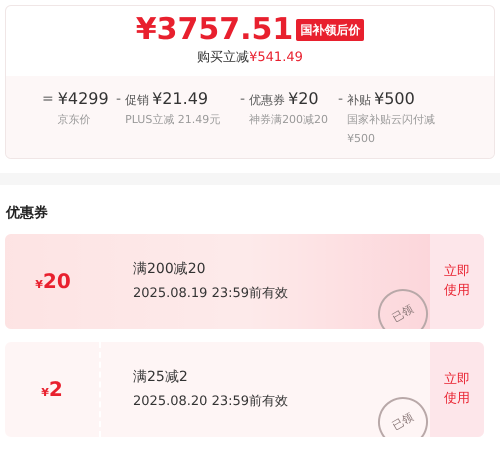  I want to click on operator-sign: =, so click(48, 99).